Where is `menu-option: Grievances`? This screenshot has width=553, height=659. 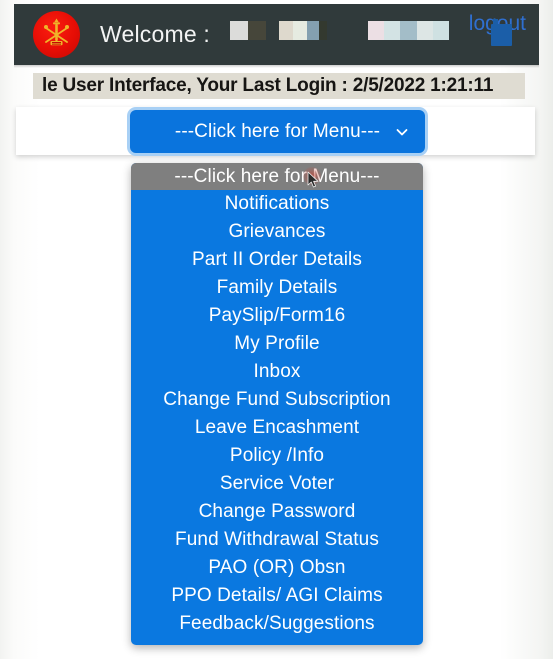
menu-option: Grievances is located at coordinates (277, 232).